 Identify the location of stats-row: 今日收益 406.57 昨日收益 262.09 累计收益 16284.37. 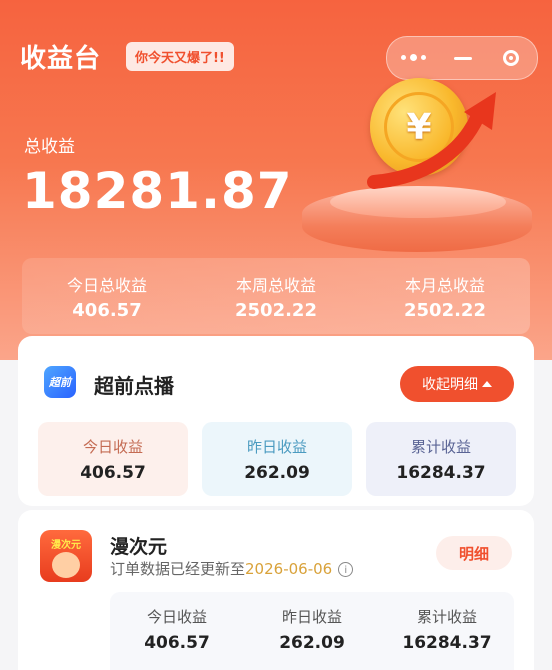
(312, 631).